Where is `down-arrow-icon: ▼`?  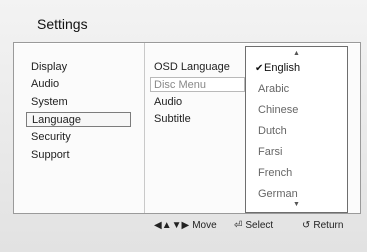 down-arrow-icon: ▼ is located at coordinates (296, 204).